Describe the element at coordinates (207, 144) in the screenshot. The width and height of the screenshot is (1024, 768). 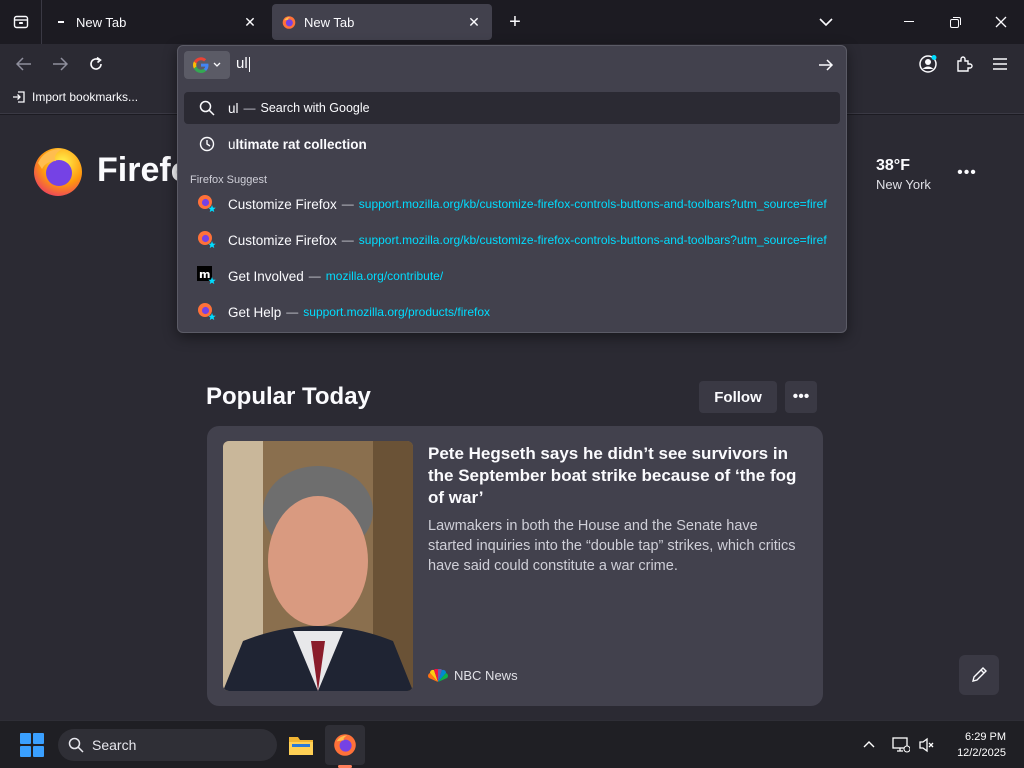
I see `history-clock-icon` at that location.